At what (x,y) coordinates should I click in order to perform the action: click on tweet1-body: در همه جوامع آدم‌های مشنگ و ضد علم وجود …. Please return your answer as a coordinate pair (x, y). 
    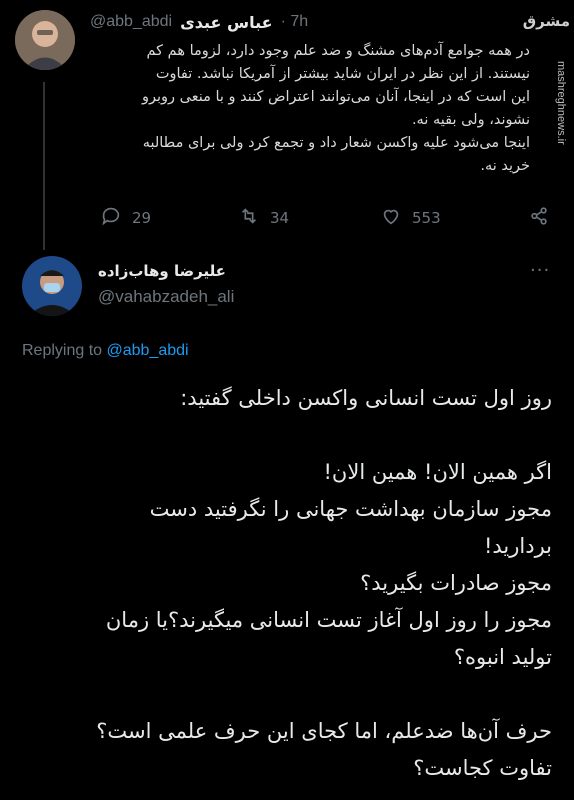
    Looking at the image, I should click on (310, 109).